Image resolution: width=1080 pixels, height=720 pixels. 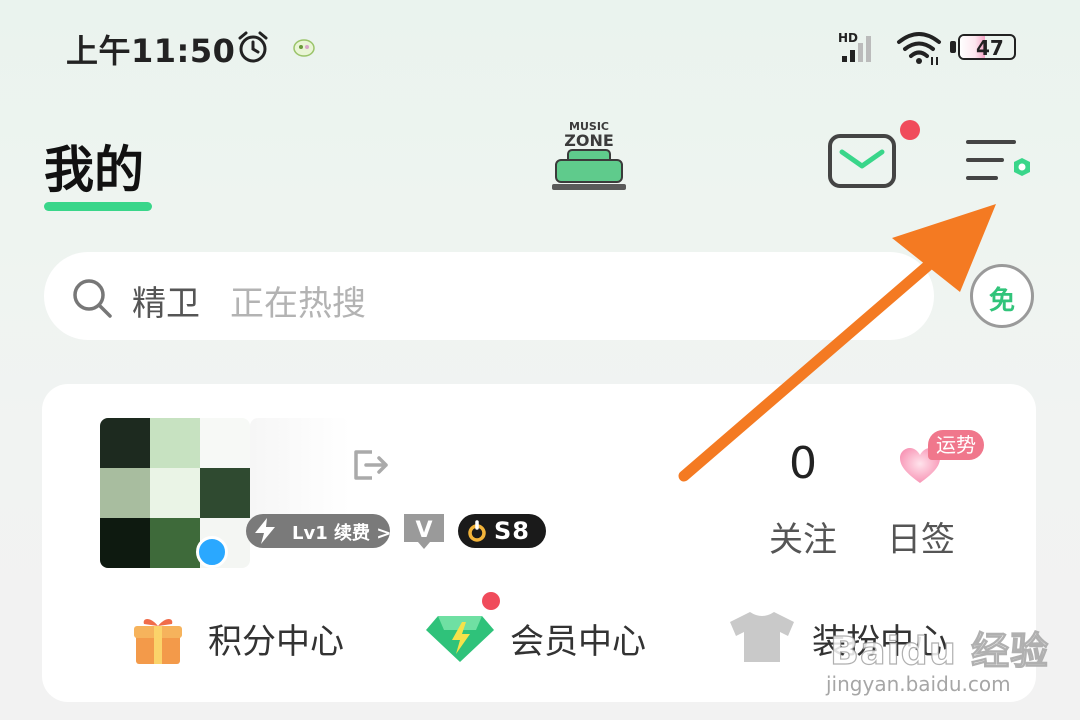 What do you see at coordinates (921, 536) in the screenshot?
I see `daily-sign-label: 日签` at bounding box center [921, 536].